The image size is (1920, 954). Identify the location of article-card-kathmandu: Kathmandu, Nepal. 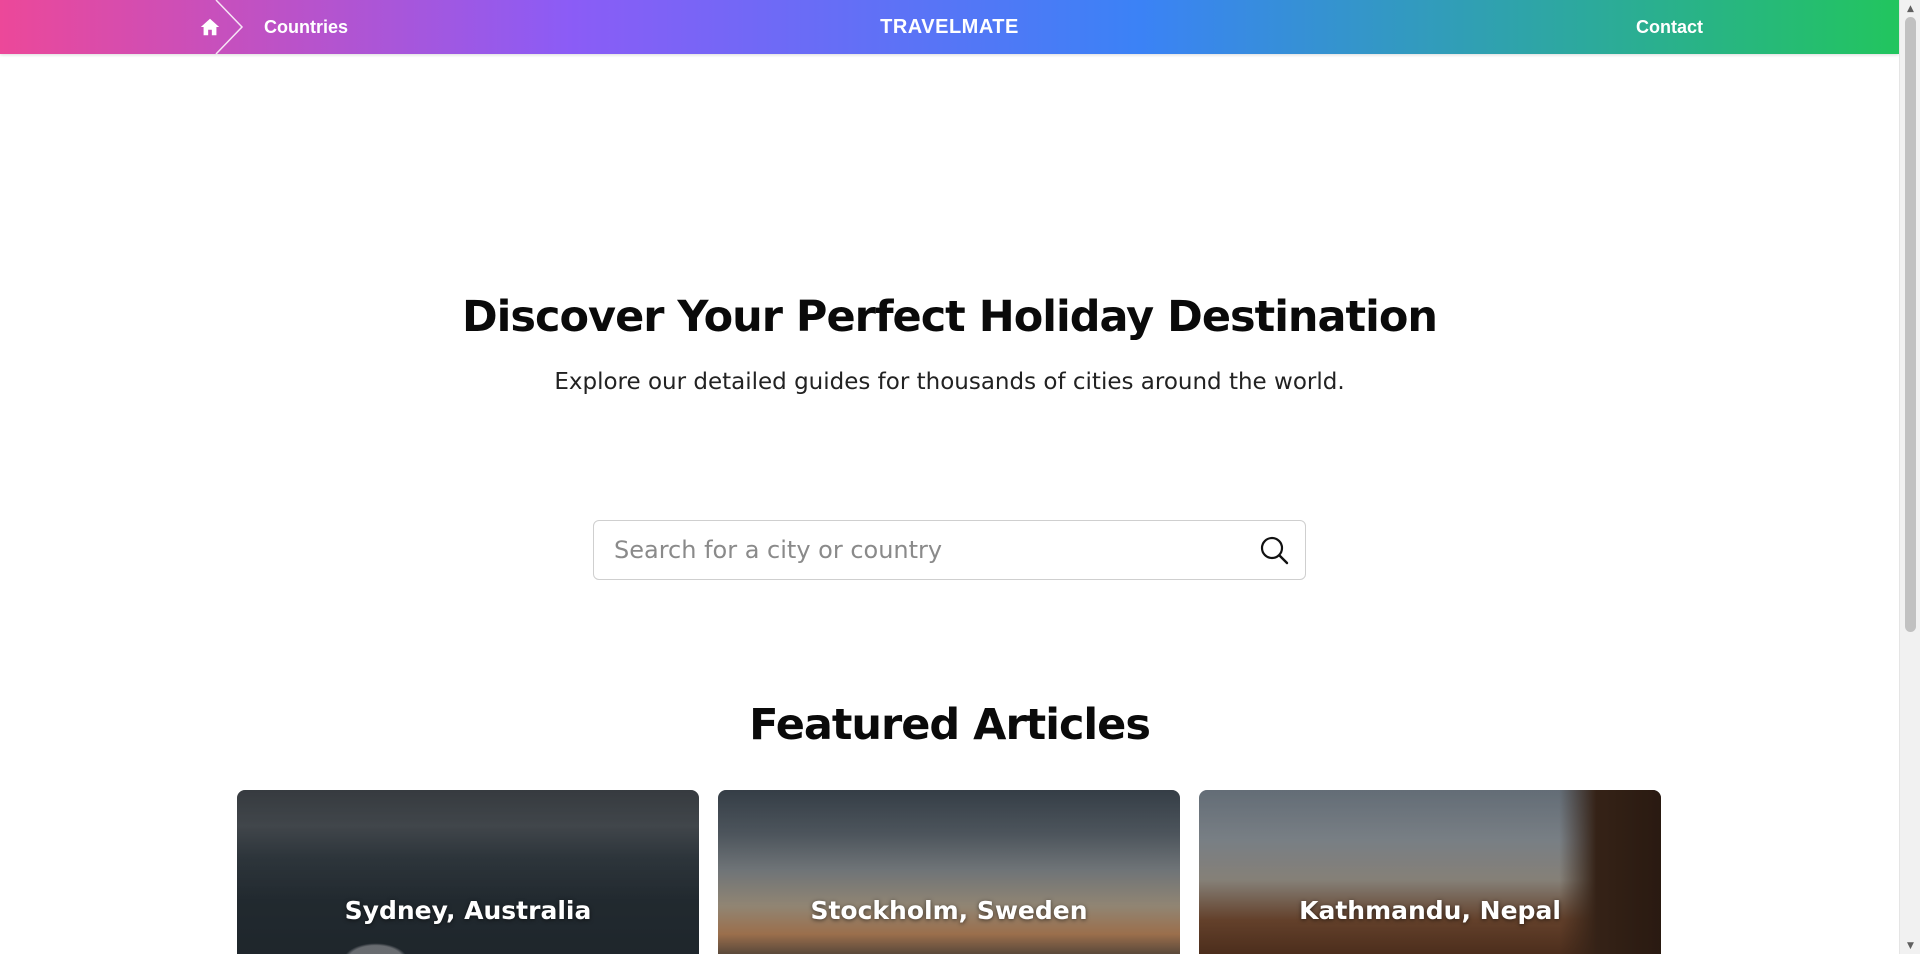
(1430, 872).